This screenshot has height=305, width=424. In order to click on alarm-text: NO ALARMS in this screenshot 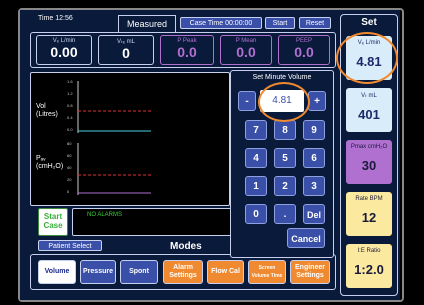, I will do `click(105, 215)`.